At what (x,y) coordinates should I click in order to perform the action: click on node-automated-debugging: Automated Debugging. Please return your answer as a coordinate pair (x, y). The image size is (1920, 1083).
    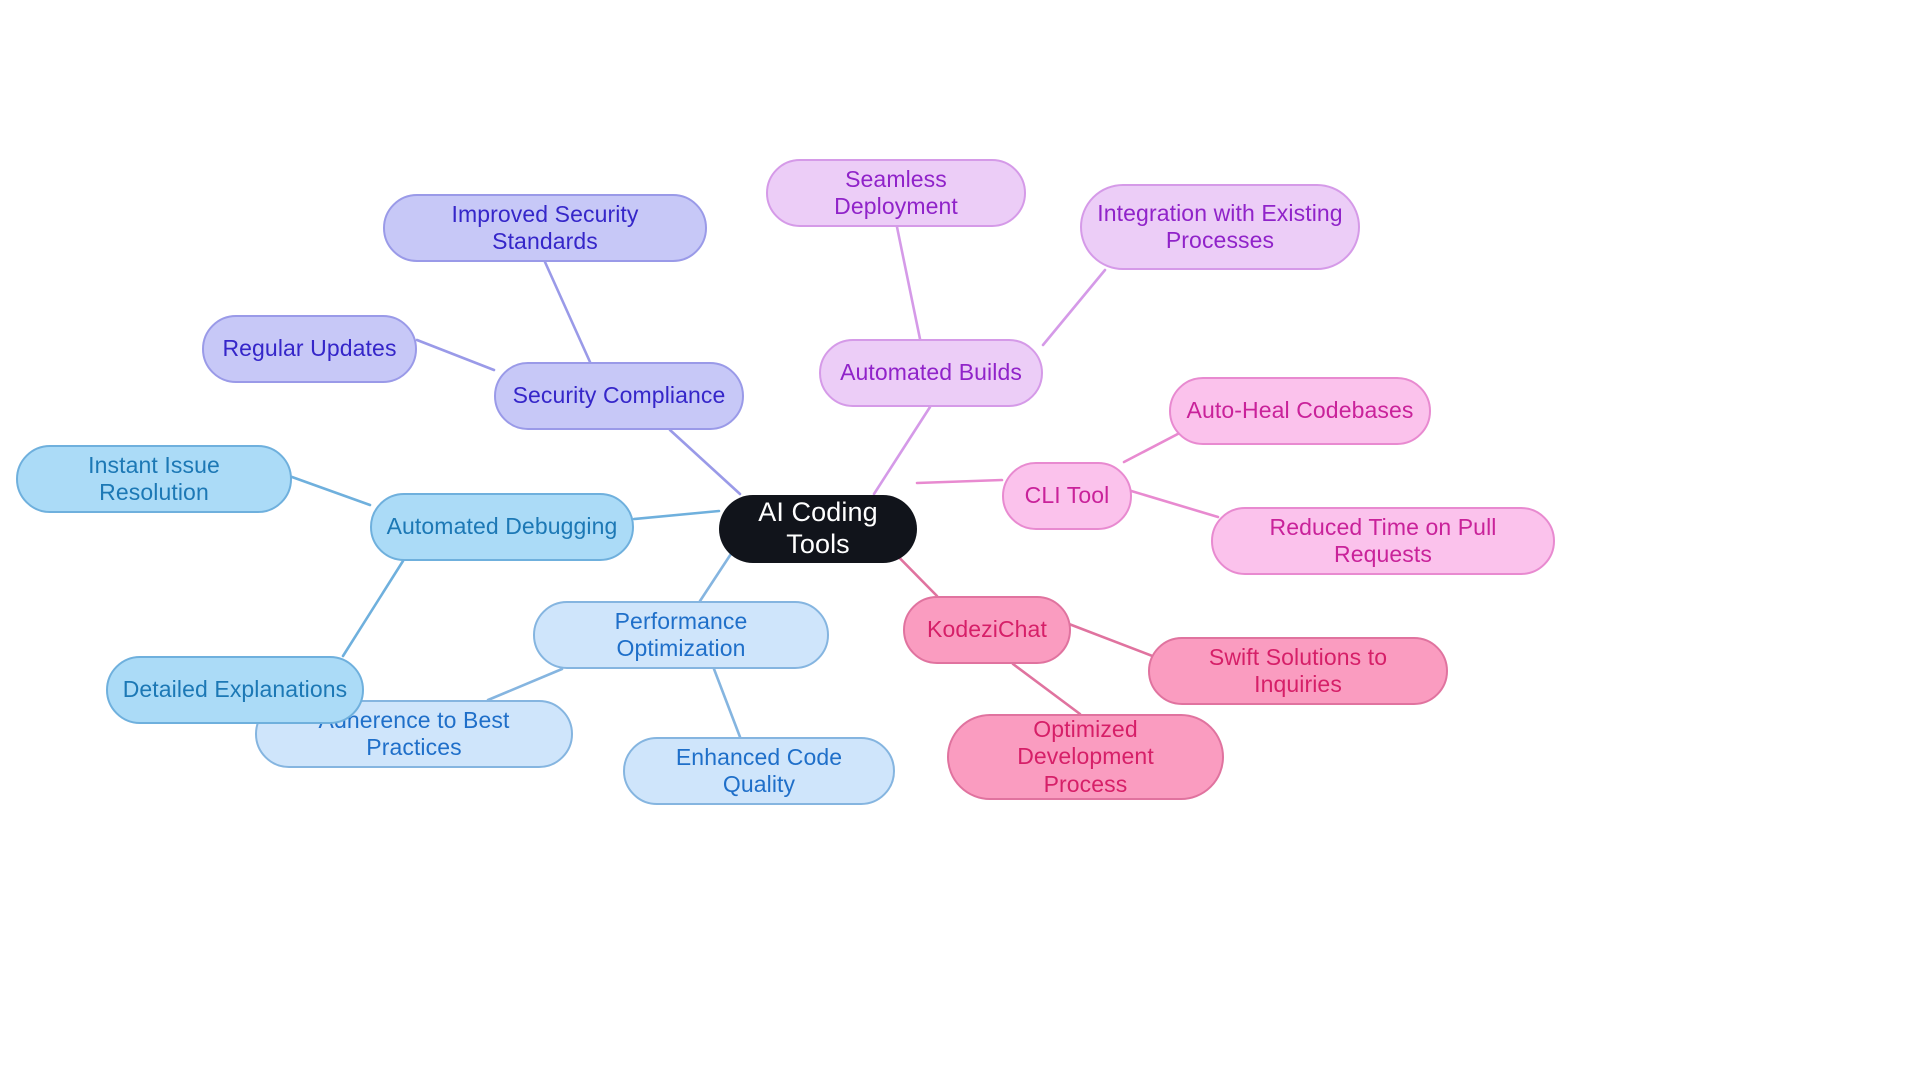
    Looking at the image, I should click on (502, 527).